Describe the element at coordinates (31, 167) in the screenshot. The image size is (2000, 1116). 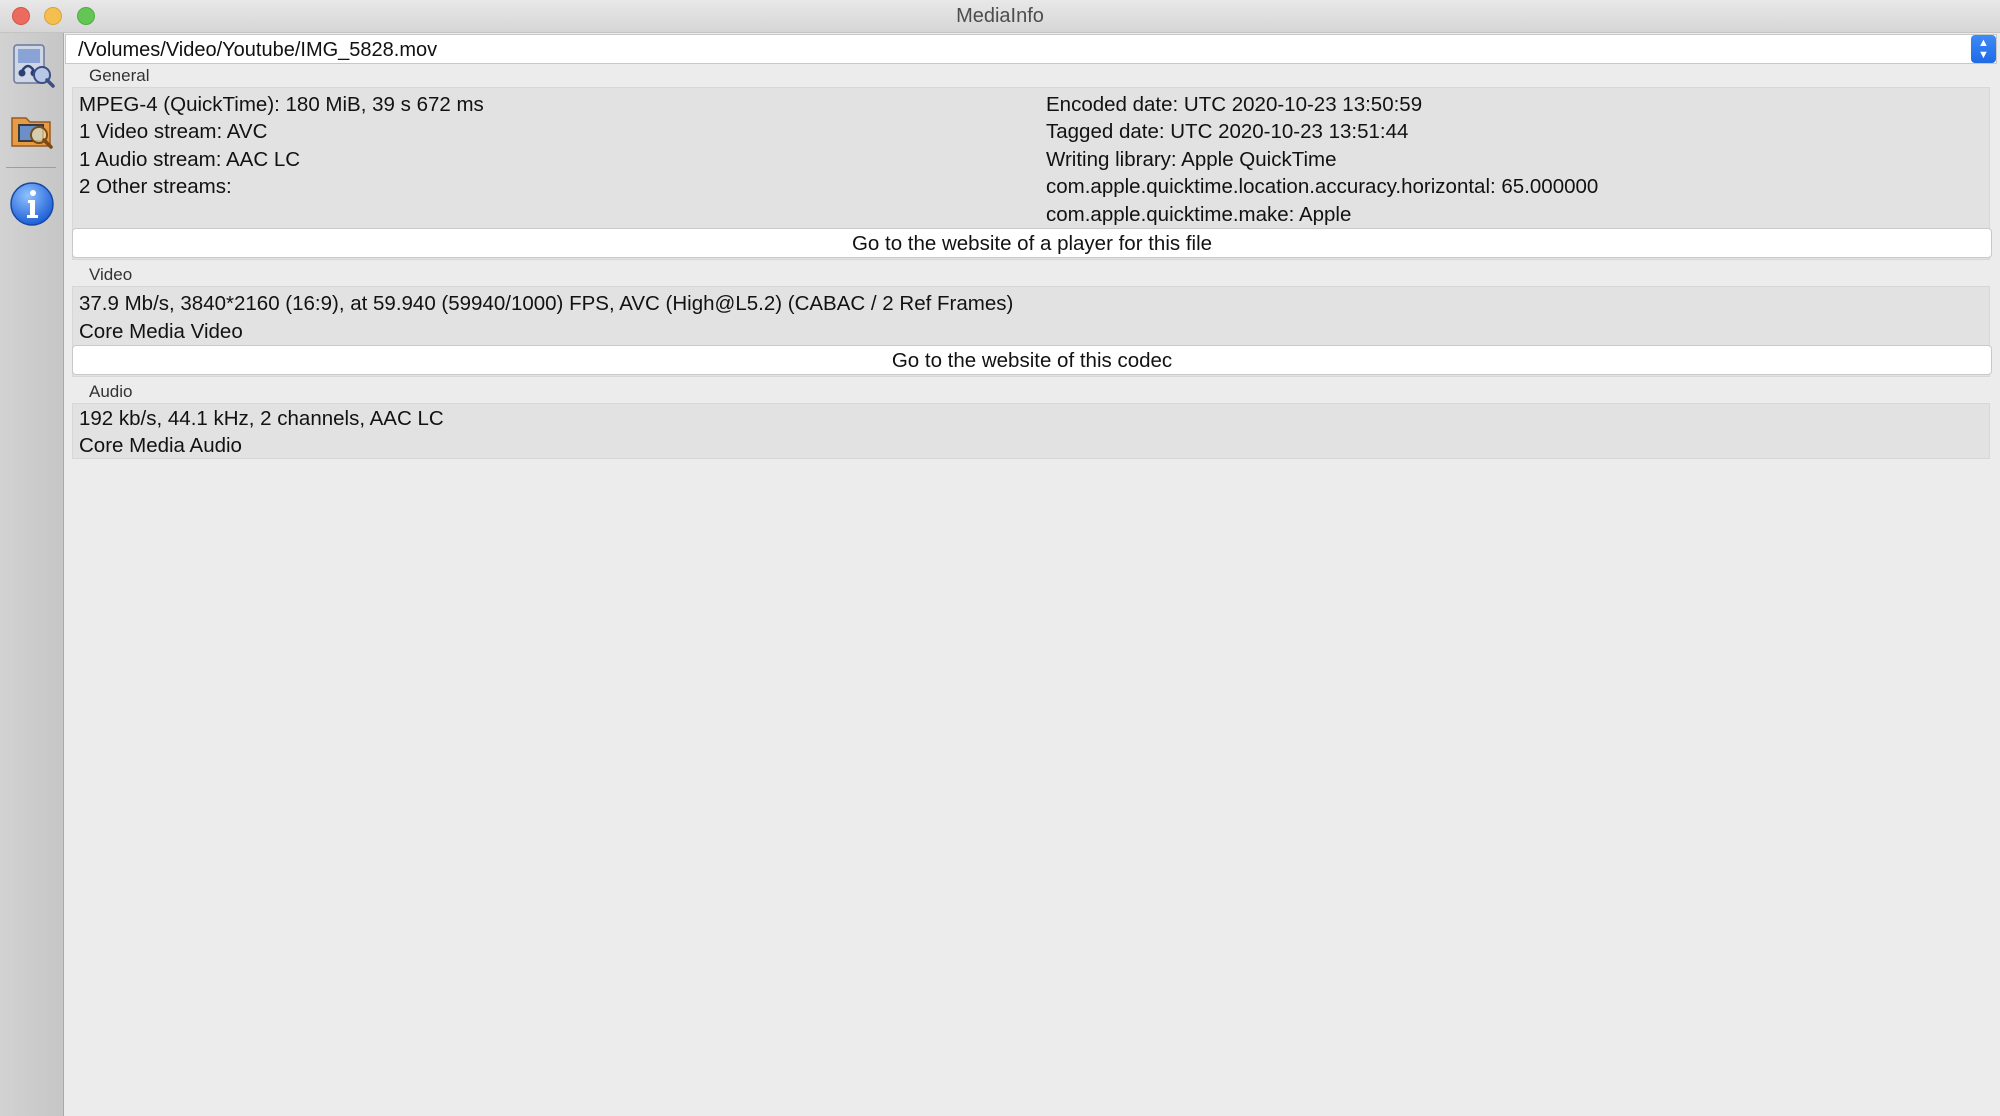
I see `sidebar-separator` at that location.